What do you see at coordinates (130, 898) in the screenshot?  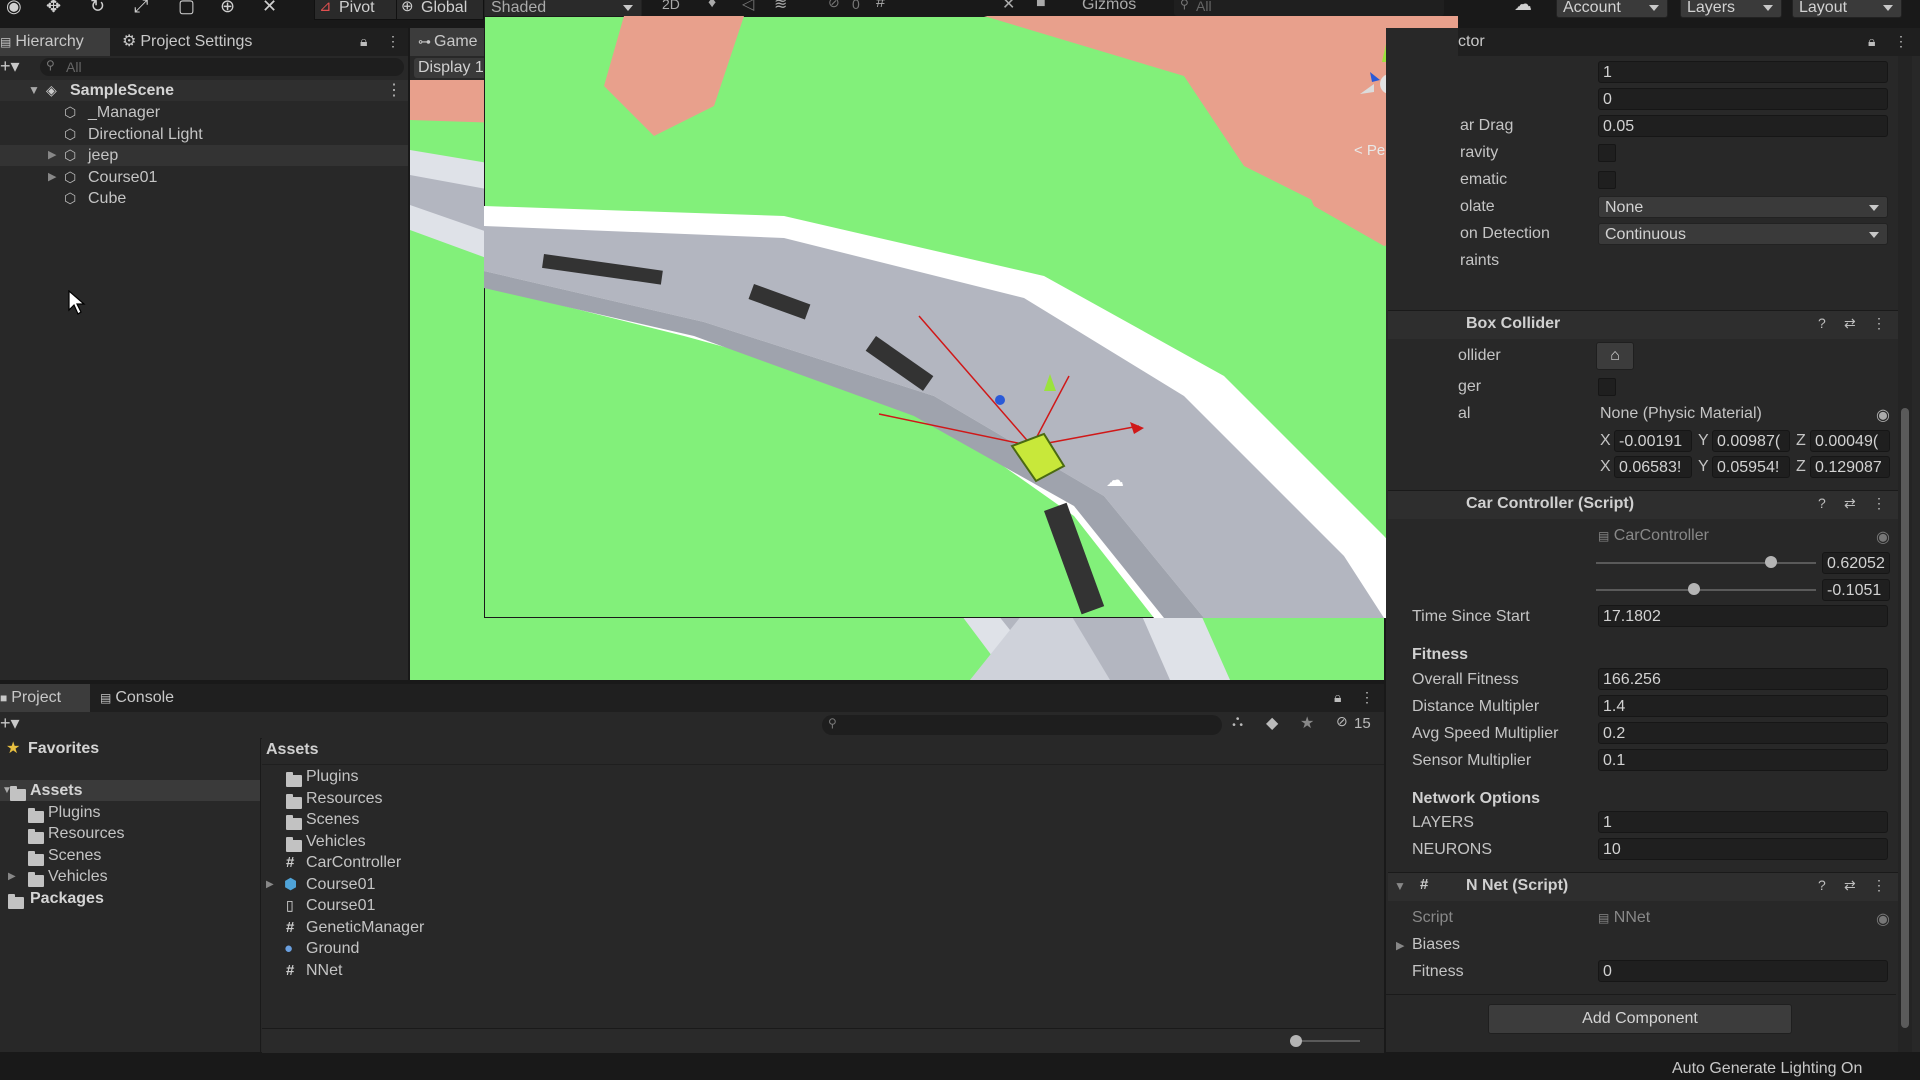 I see `packages-tree-row: Packages` at bounding box center [130, 898].